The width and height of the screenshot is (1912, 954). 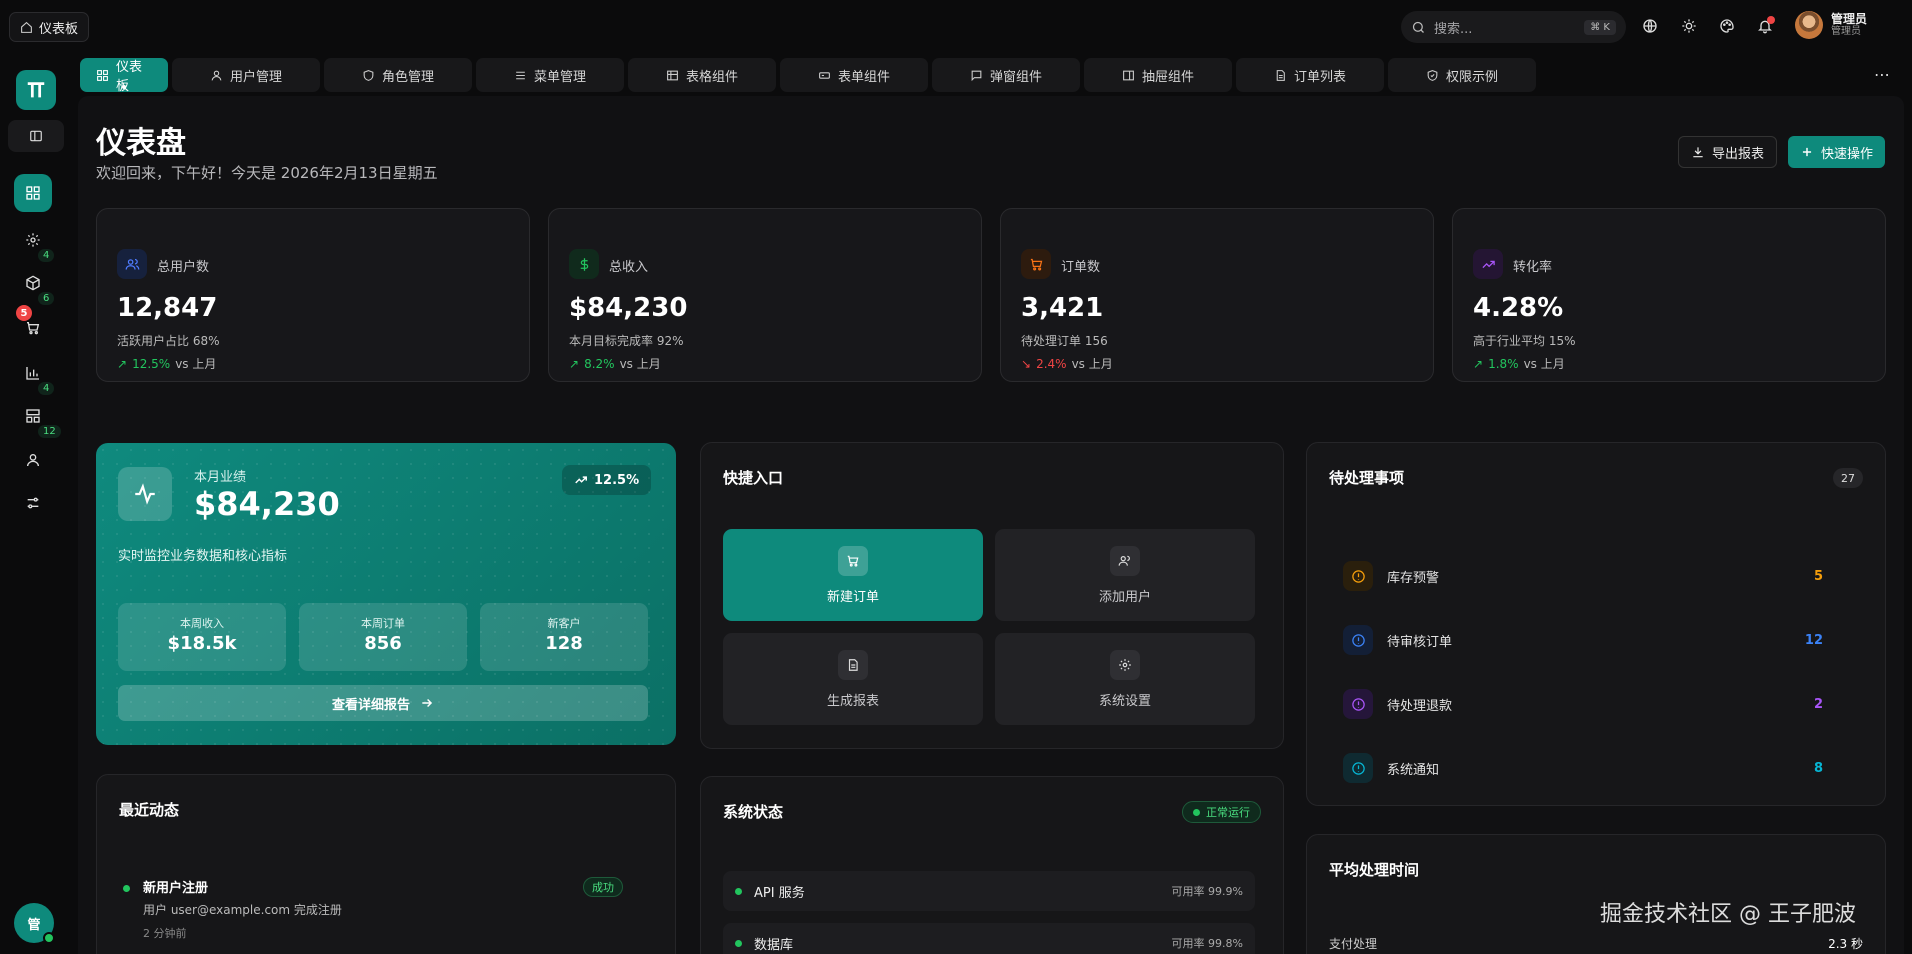 What do you see at coordinates (1669, 295) in the screenshot?
I see `stat-card-conversion: 转化率 4.28% 高于行业平均 15% ↗ 1.8% vs 上月` at bounding box center [1669, 295].